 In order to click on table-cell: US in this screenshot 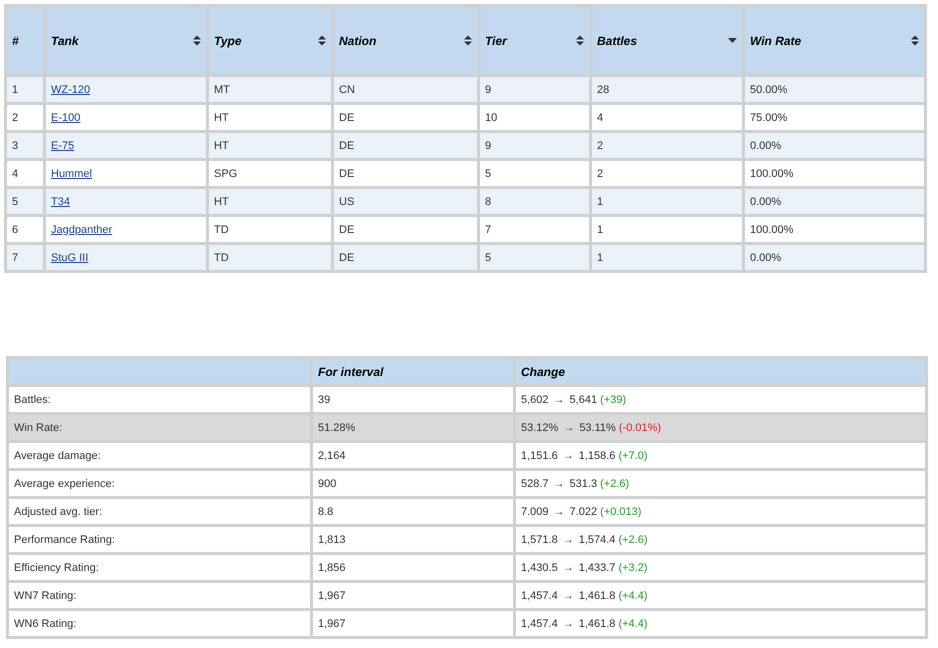, I will do `click(405, 202)`.